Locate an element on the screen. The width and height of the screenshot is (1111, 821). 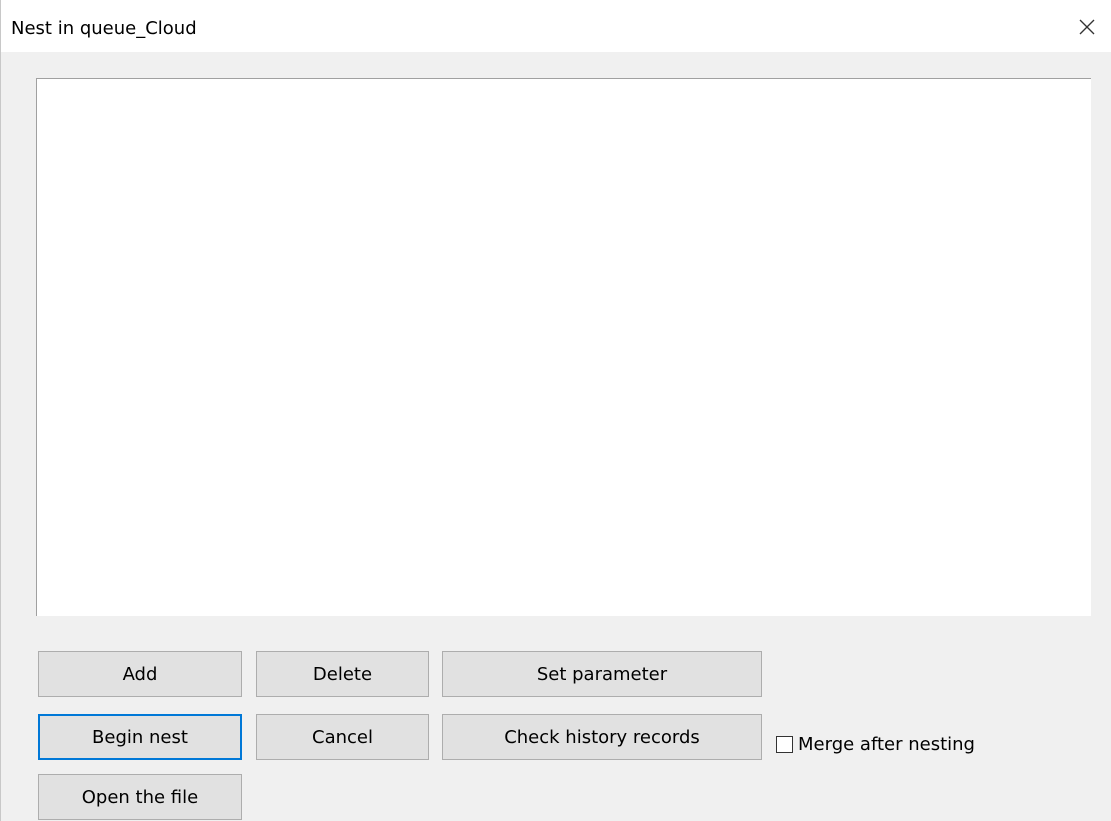
close-icon is located at coordinates (1087, 27).